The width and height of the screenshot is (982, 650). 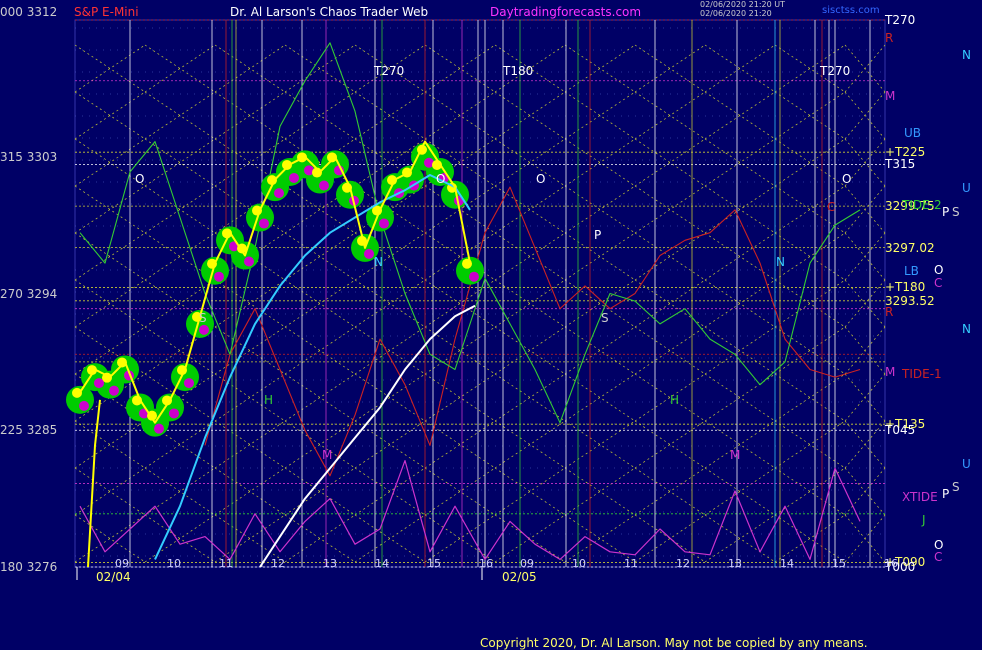 What do you see at coordinates (831, 207) in the screenshot?
I see `cycle-marker: C` at bounding box center [831, 207].